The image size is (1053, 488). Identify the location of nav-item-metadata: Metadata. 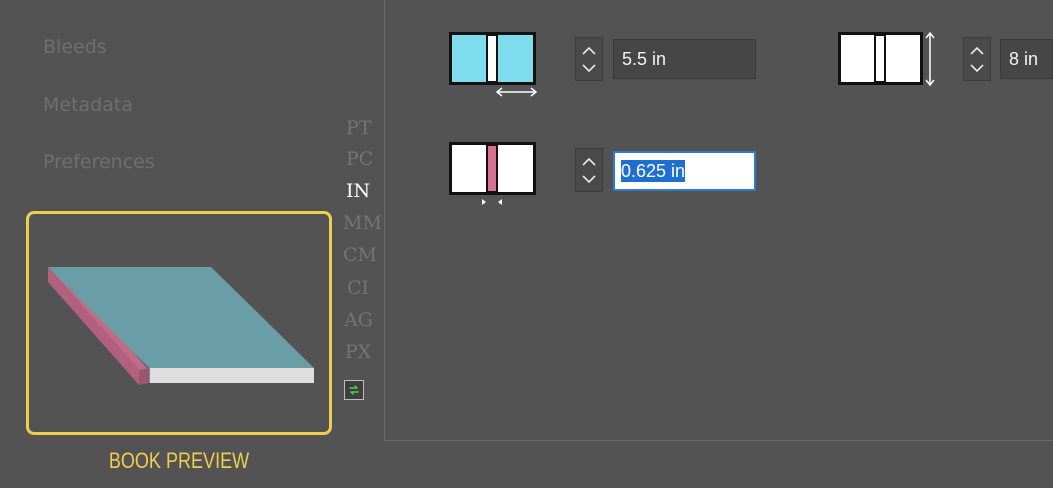
(88, 105).